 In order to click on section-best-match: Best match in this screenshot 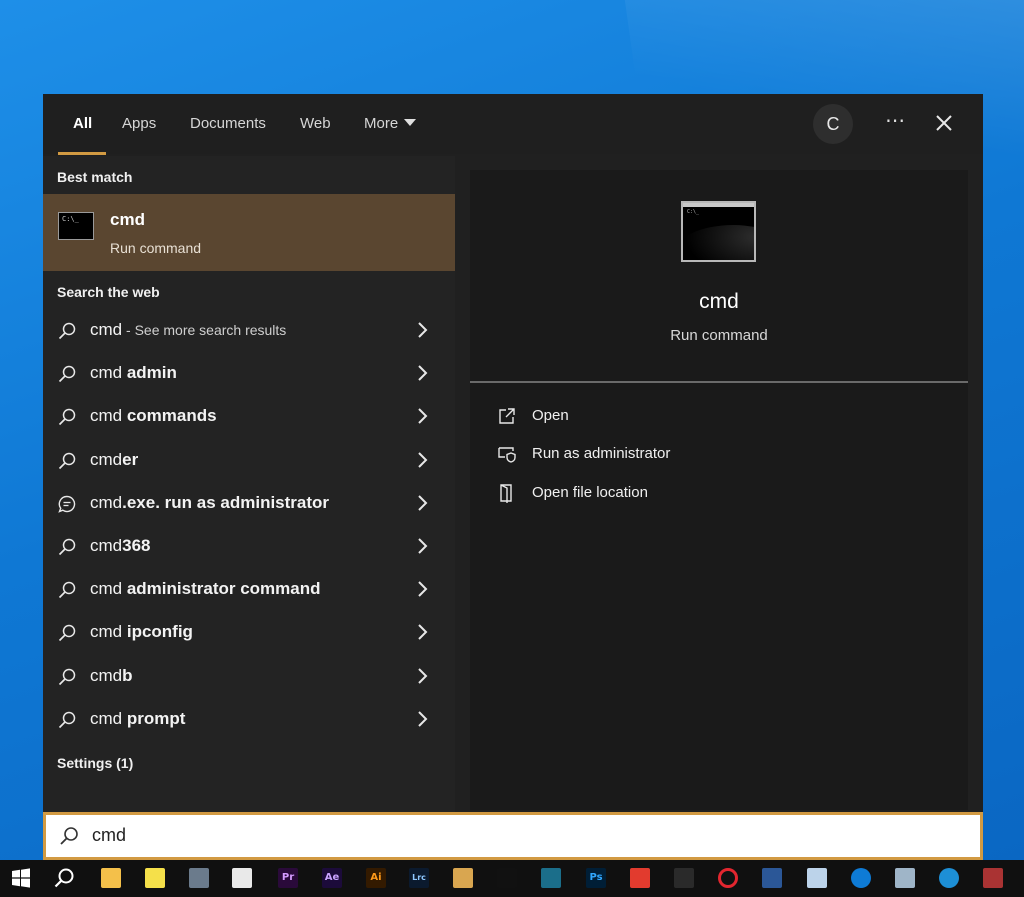, I will do `click(95, 177)`.